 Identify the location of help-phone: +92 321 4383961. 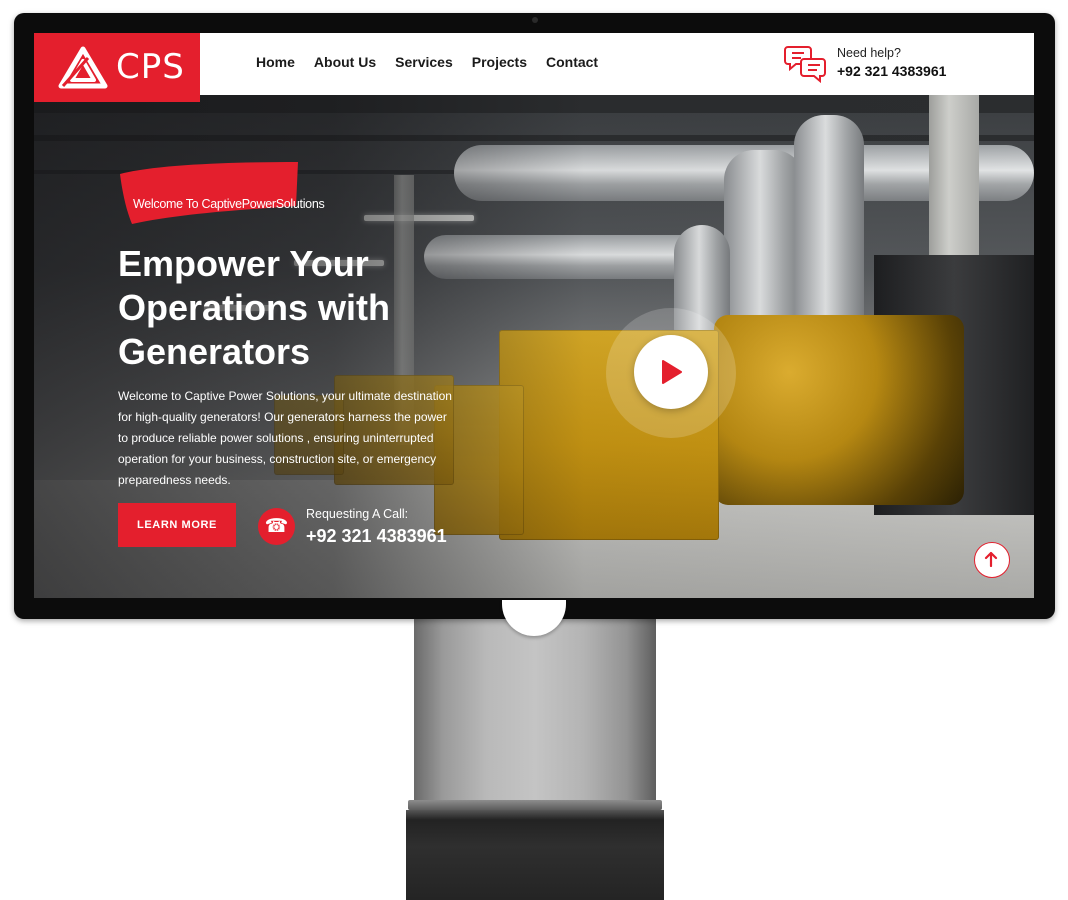
(891, 71).